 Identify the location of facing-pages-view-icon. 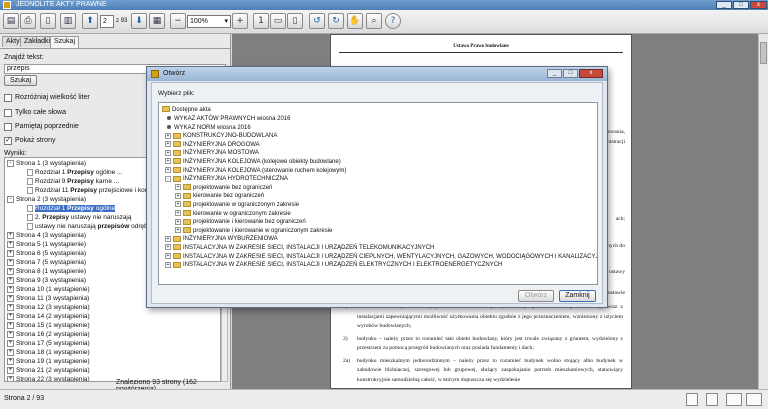
(734, 399).